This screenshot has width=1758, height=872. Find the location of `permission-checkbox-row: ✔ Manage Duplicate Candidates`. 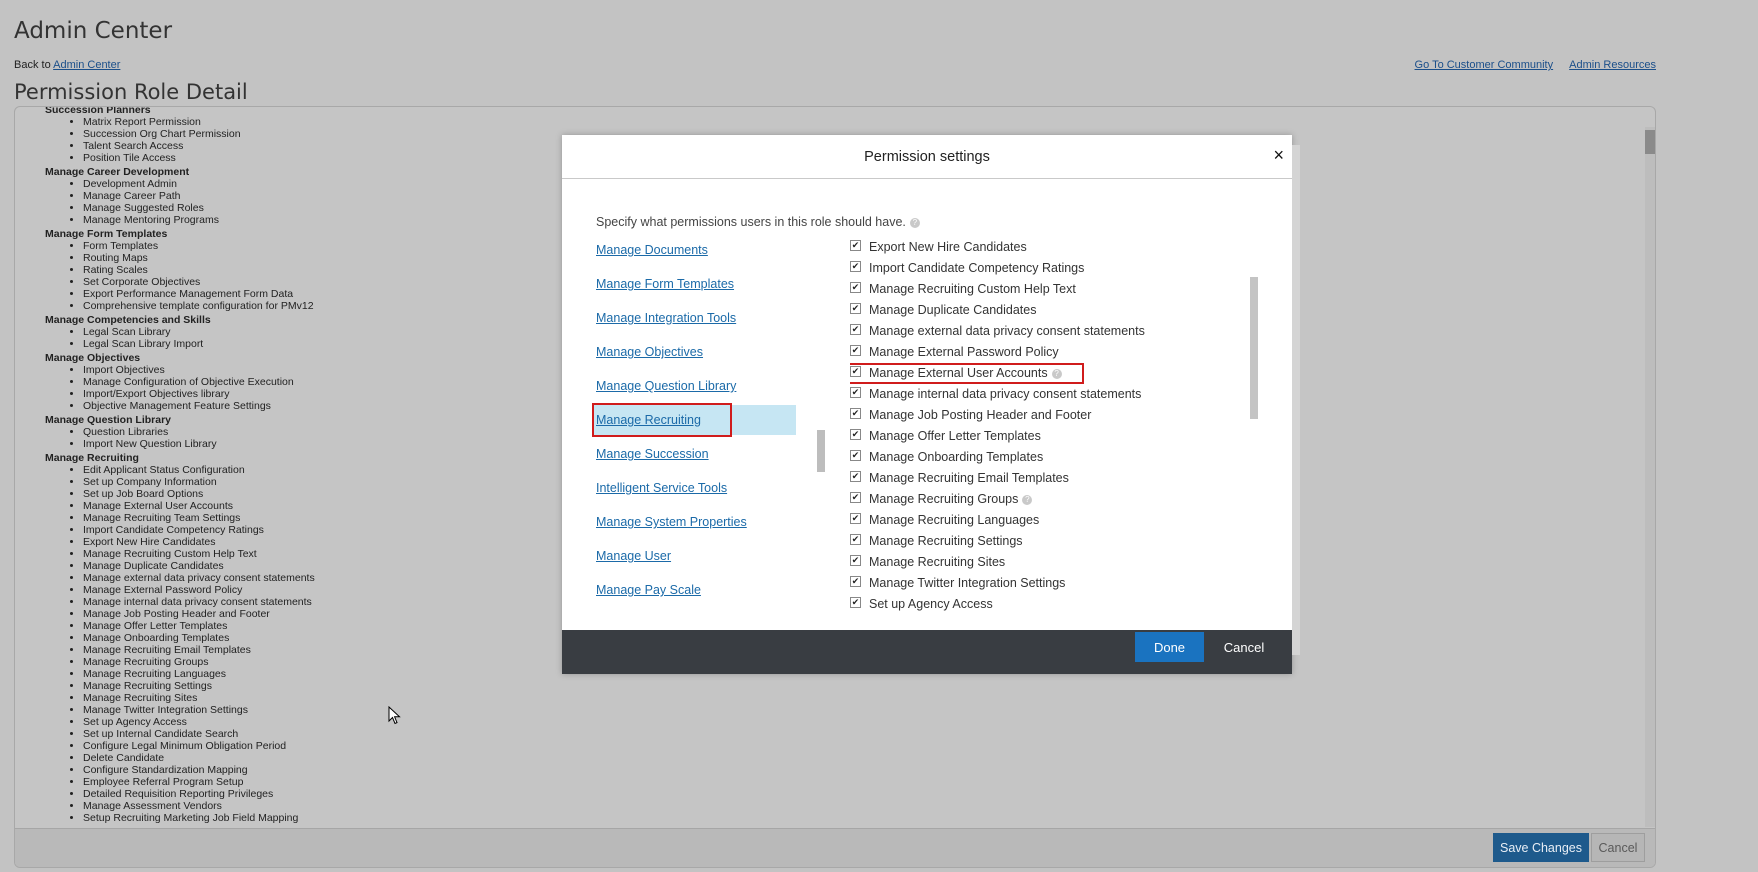

permission-checkbox-row: ✔ Manage Duplicate Candidates is located at coordinates (1050, 313).